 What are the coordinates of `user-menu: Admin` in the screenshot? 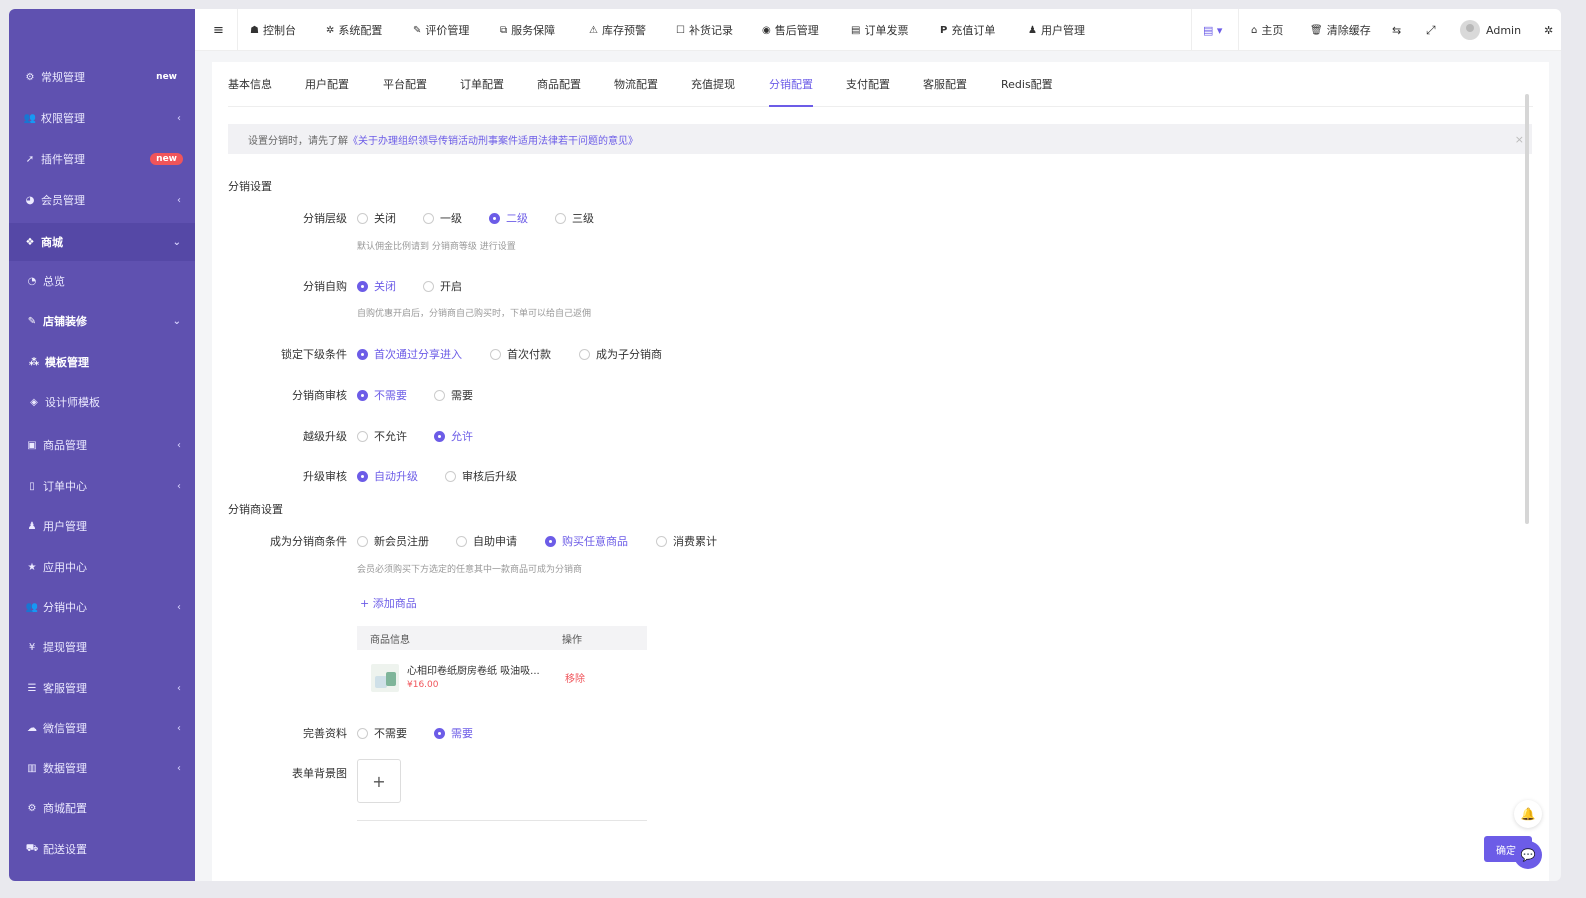 It's located at (1490, 30).